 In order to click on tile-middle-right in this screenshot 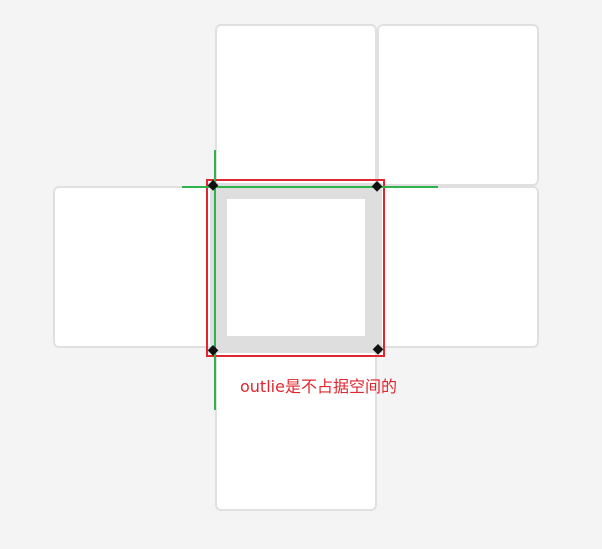, I will do `click(458, 267)`.